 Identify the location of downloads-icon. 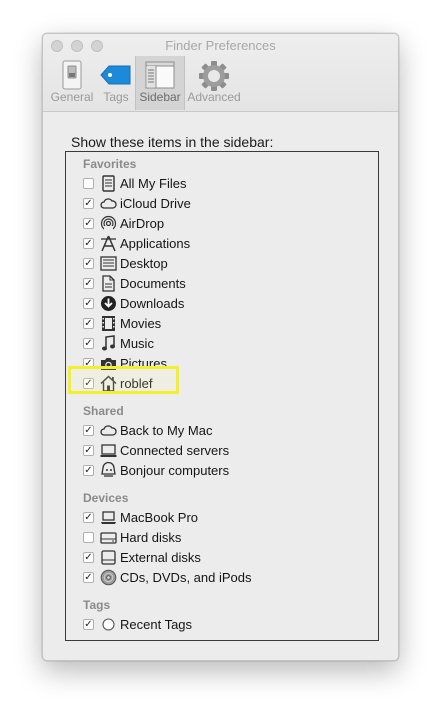
(108, 303).